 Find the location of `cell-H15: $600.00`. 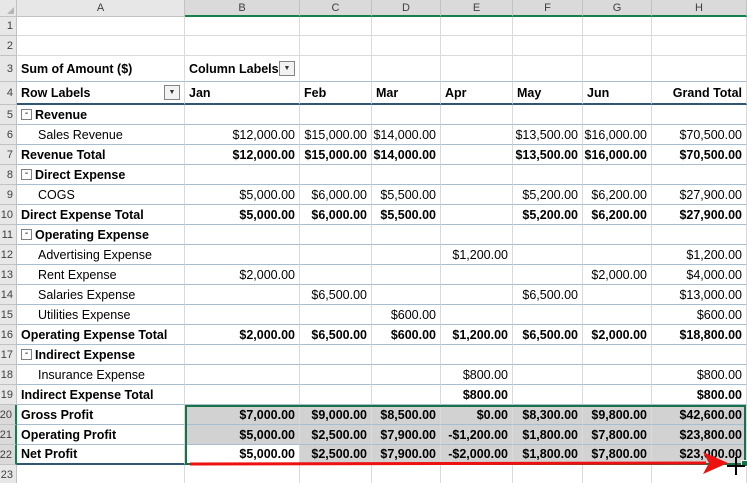

cell-H15: $600.00 is located at coordinates (699, 315).